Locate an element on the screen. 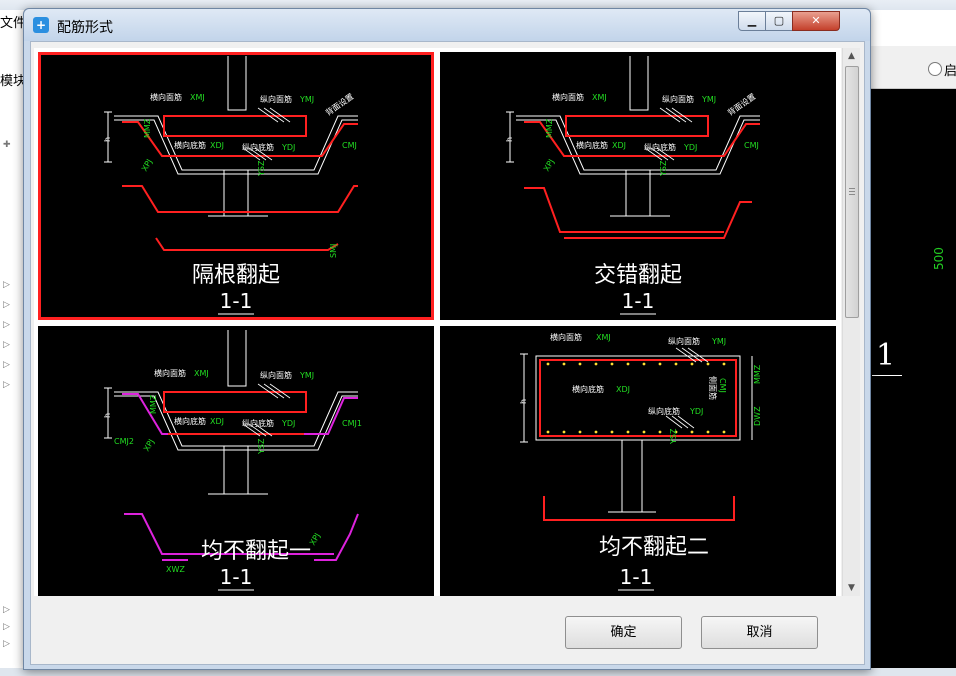 Image resolution: width=956 pixels, height=676 pixels. background-radio-label: 启 is located at coordinates (950, 71).